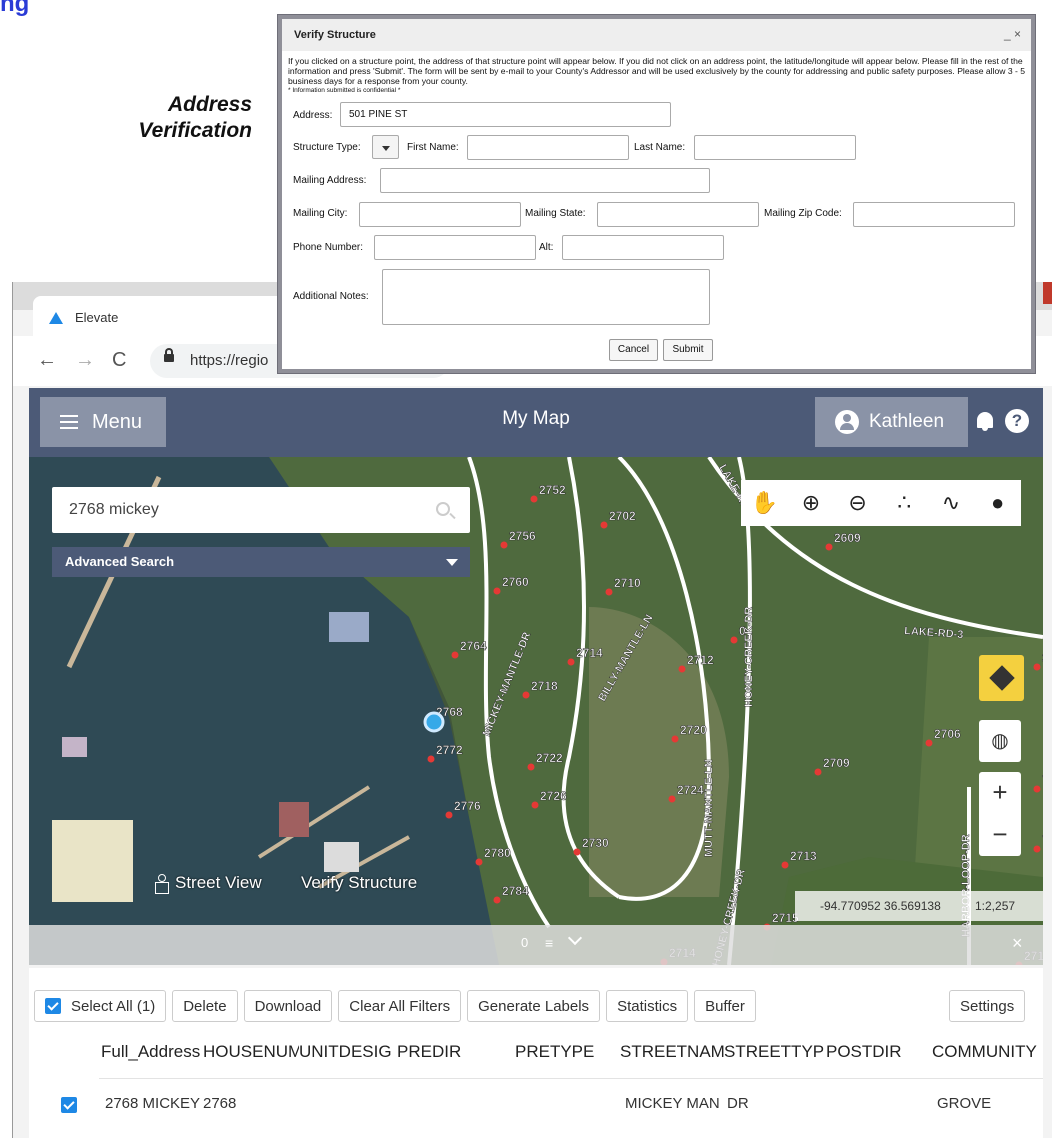 This screenshot has height=1138, width=1052. I want to click on elevate-favicon-icon, so click(56, 318).